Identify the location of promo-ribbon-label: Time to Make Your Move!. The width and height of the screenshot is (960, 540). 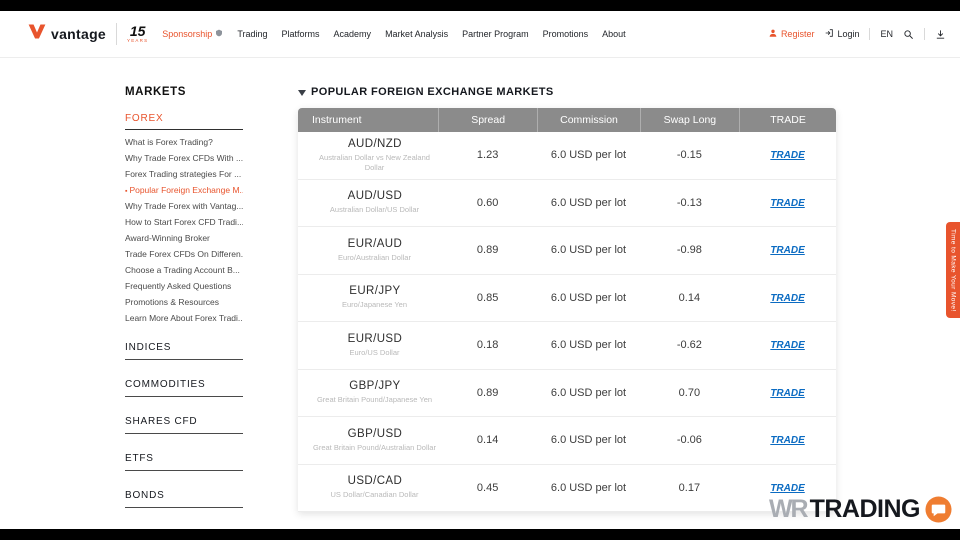
(953, 270).